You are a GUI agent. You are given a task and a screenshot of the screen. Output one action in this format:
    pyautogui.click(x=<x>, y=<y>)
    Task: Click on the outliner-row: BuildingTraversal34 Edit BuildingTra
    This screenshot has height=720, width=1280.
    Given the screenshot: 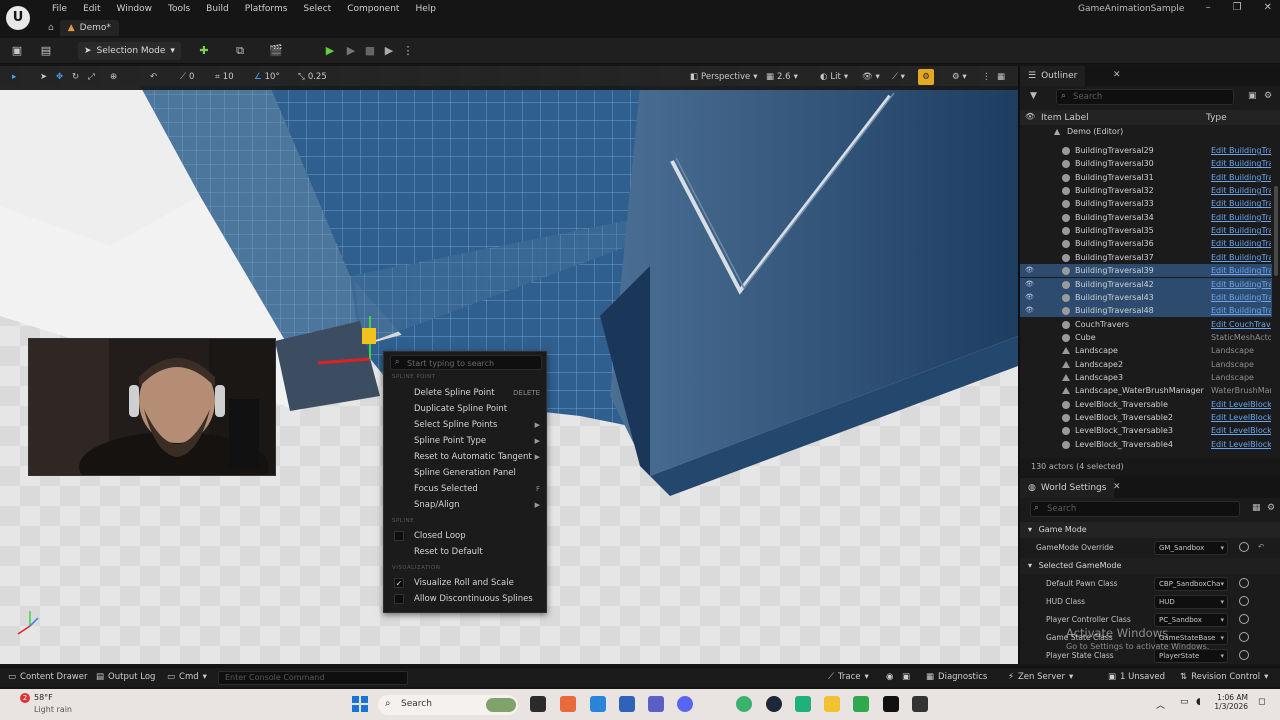 What is the action you would take?
    pyautogui.click(x=1146, y=217)
    